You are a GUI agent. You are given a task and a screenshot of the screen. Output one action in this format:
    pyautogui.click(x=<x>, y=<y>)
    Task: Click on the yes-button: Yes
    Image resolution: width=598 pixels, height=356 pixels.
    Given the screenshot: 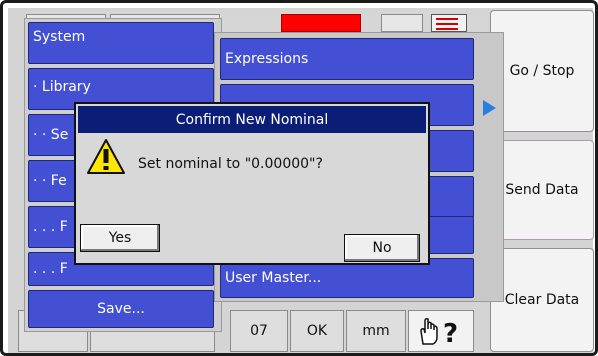 What is the action you would take?
    pyautogui.click(x=120, y=238)
    